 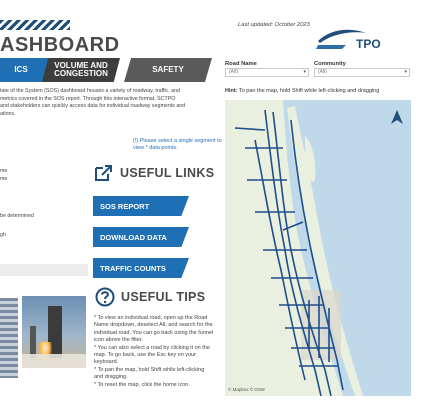 What do you see at coordinates (267, 72) in the screenshot?
I see `road-name-dropdown: (All) ▾` at bounding box center [267, 72].